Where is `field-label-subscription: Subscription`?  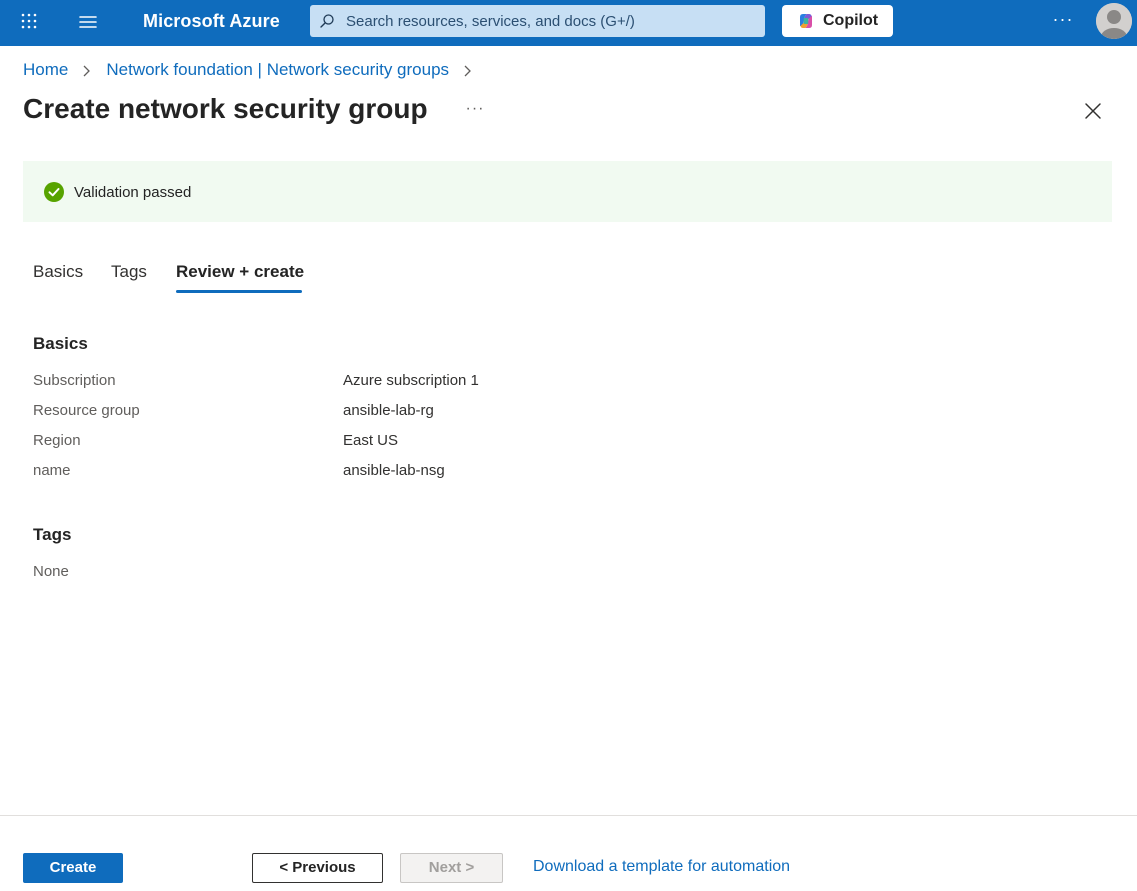 field-label-subscription: Subscription is located at coordinates (74, 380).